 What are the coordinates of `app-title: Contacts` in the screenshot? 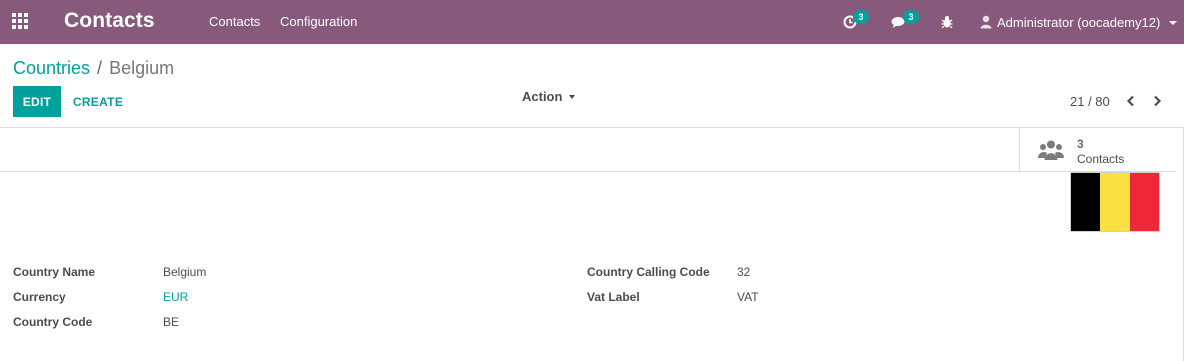 It's located at (109, 20).